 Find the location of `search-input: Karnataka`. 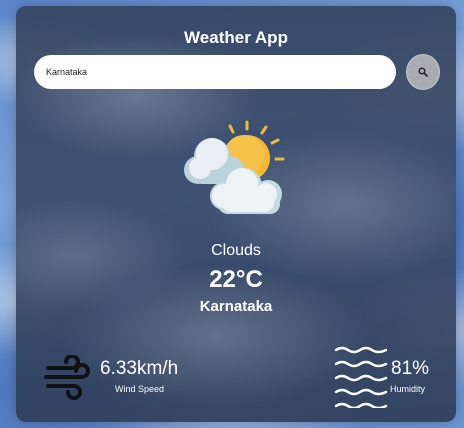

search-input: Karnataka is located at coordinates (215, 72).